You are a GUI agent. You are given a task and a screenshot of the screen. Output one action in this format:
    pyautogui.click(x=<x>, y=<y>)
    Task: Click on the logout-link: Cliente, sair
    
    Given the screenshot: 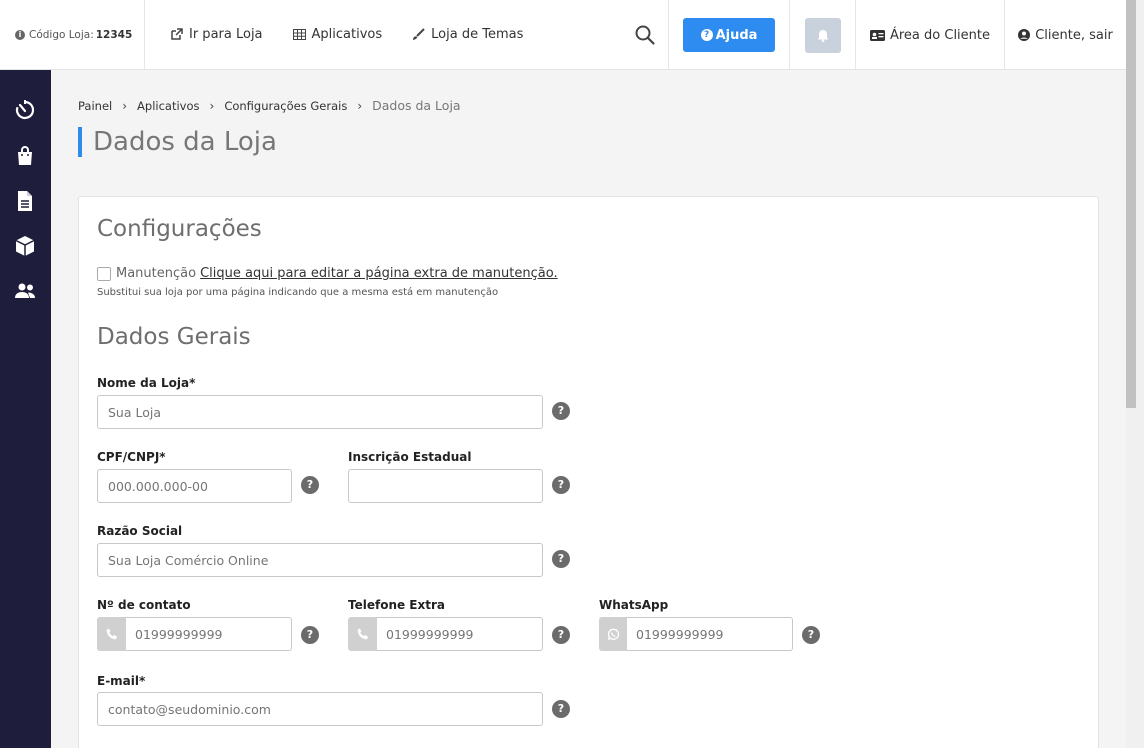 What is the action you would take?
    pyautogui.click(x=1065, y=35)
    